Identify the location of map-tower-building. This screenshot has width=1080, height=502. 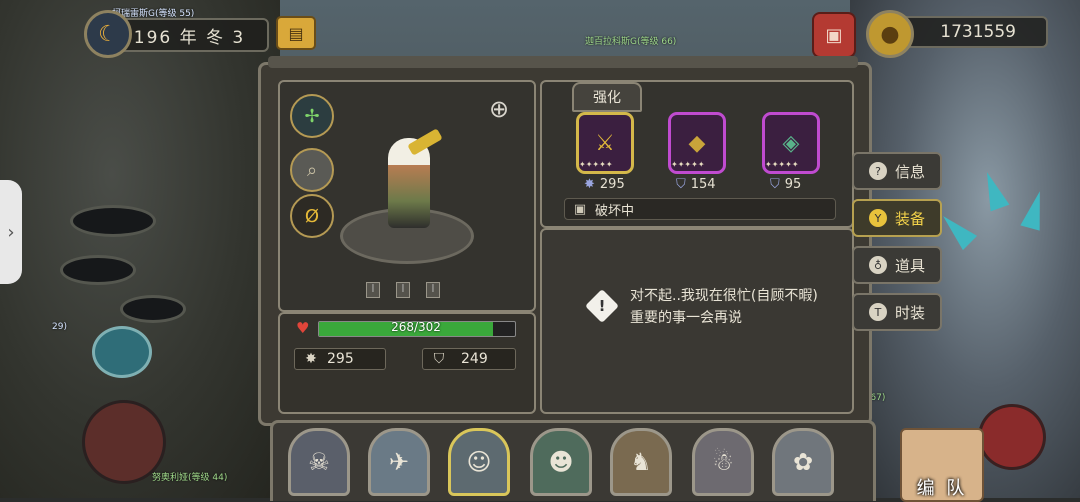
(122, 352).